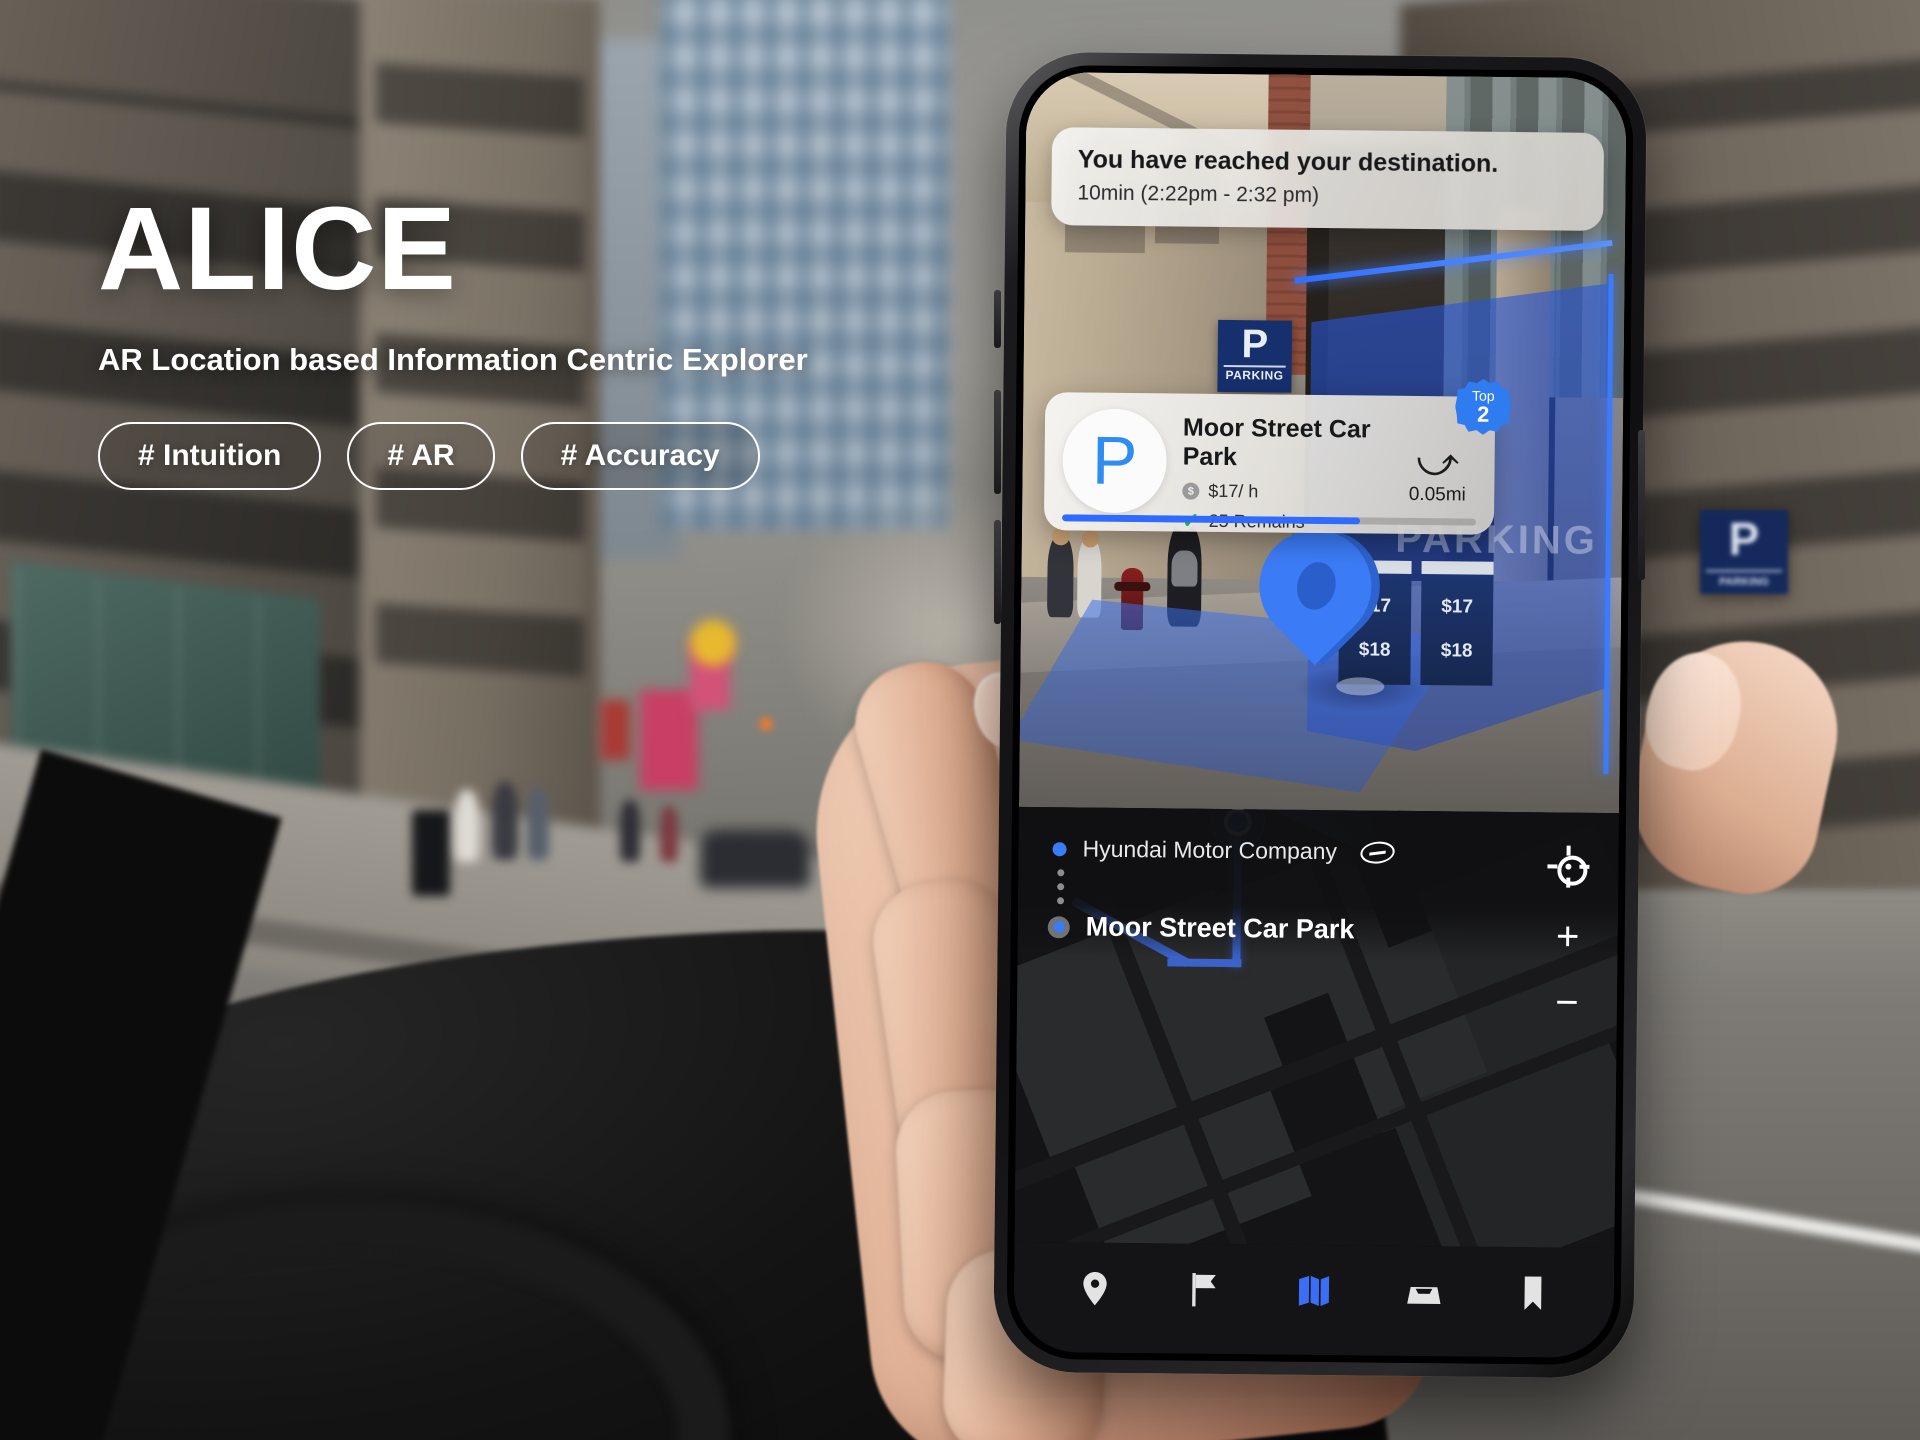 This screenshot has width=1920, height=1440. Describe the element at coordinates (1567, 1002) in the screenshot. I see `zoom-out-button: −` at that location.